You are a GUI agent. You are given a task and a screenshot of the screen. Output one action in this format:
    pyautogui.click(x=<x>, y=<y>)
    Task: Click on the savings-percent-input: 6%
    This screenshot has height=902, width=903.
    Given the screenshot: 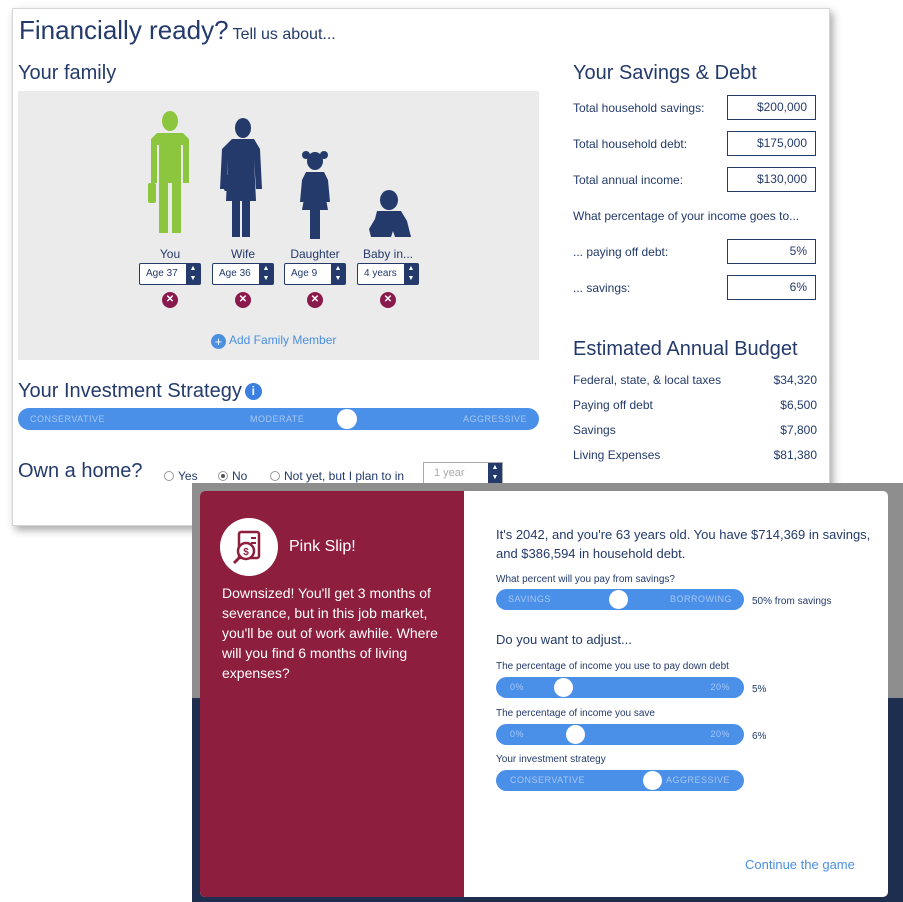 What is the action you would take?
    pyautogui.click(x=771, y=287)
    